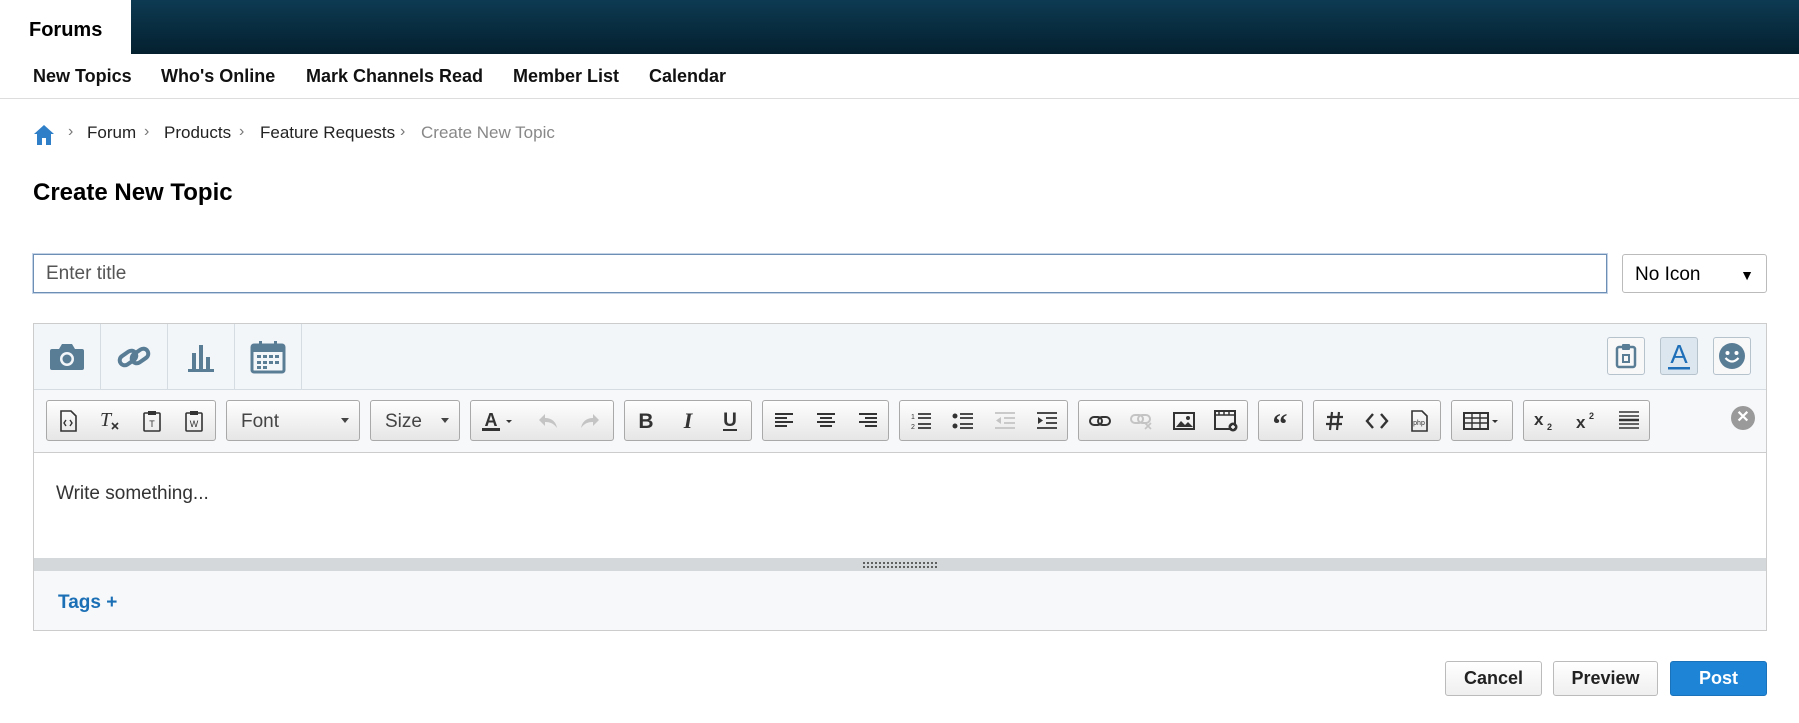 The width and height of the screenshot is (1799, 723). Describe the element at coordinates (1605, 678) in the screenshot. I see `preview-button: Preview` at that location.